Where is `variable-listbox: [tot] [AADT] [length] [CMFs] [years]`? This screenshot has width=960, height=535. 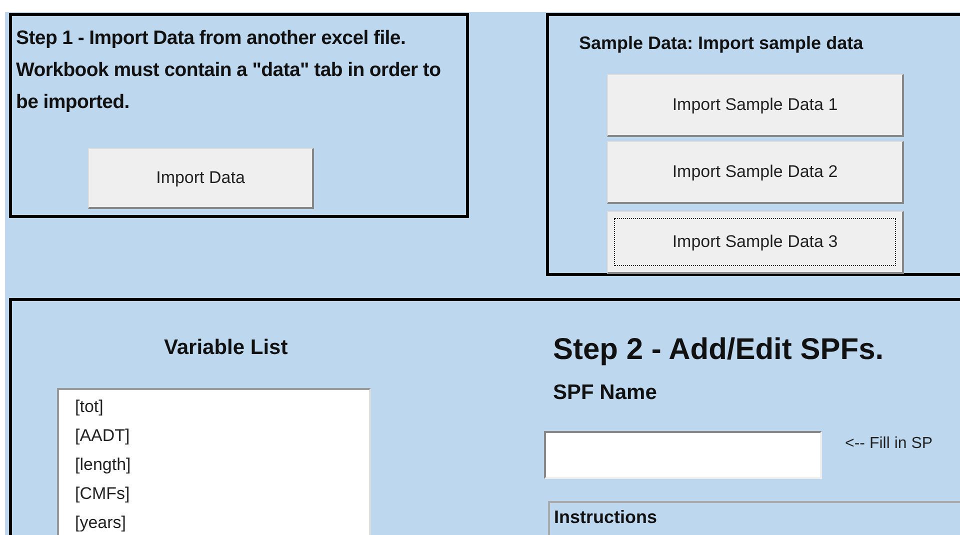 variable-listbox: [tot] [AADT] [length] [CMFs] [years] is located at coordinates (214, 461).